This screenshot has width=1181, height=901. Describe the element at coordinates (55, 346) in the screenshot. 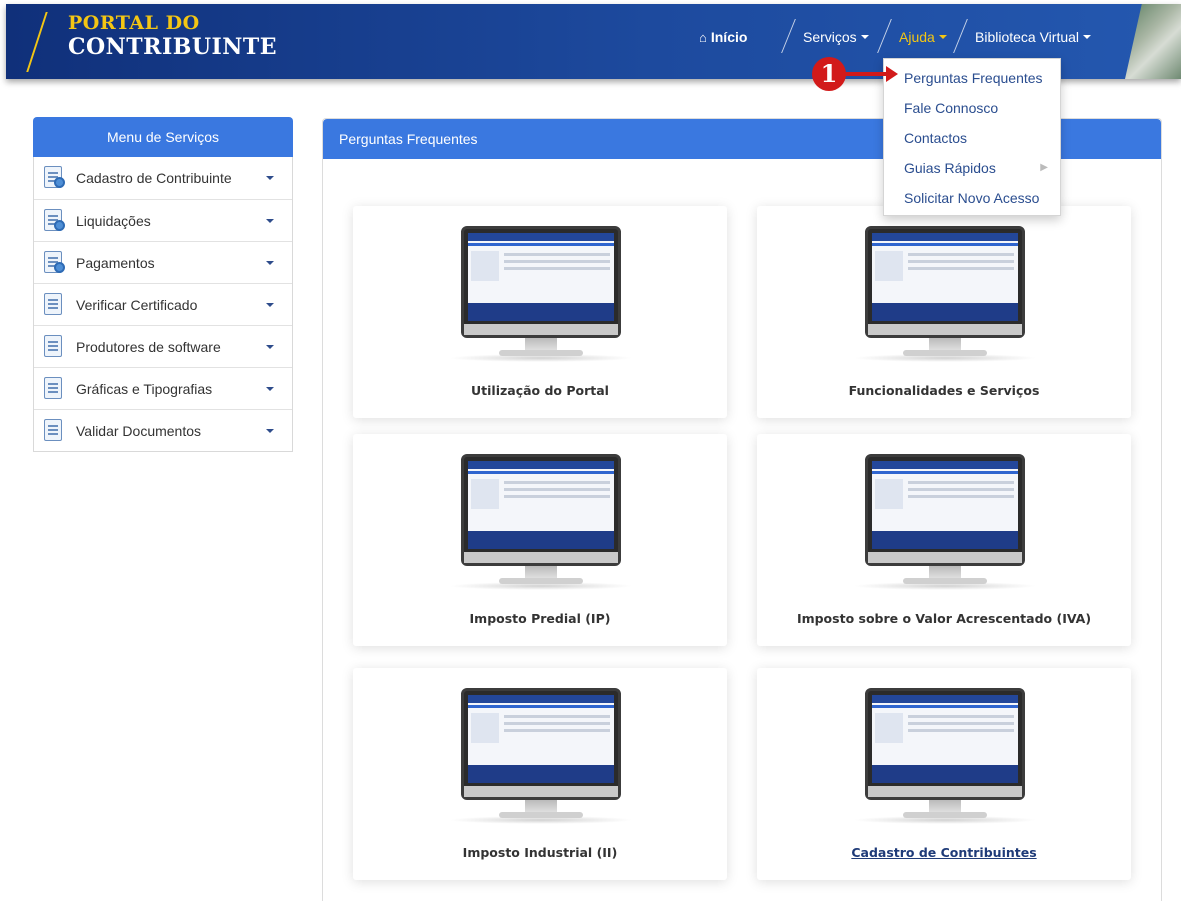

I see `document-icon` at that location.